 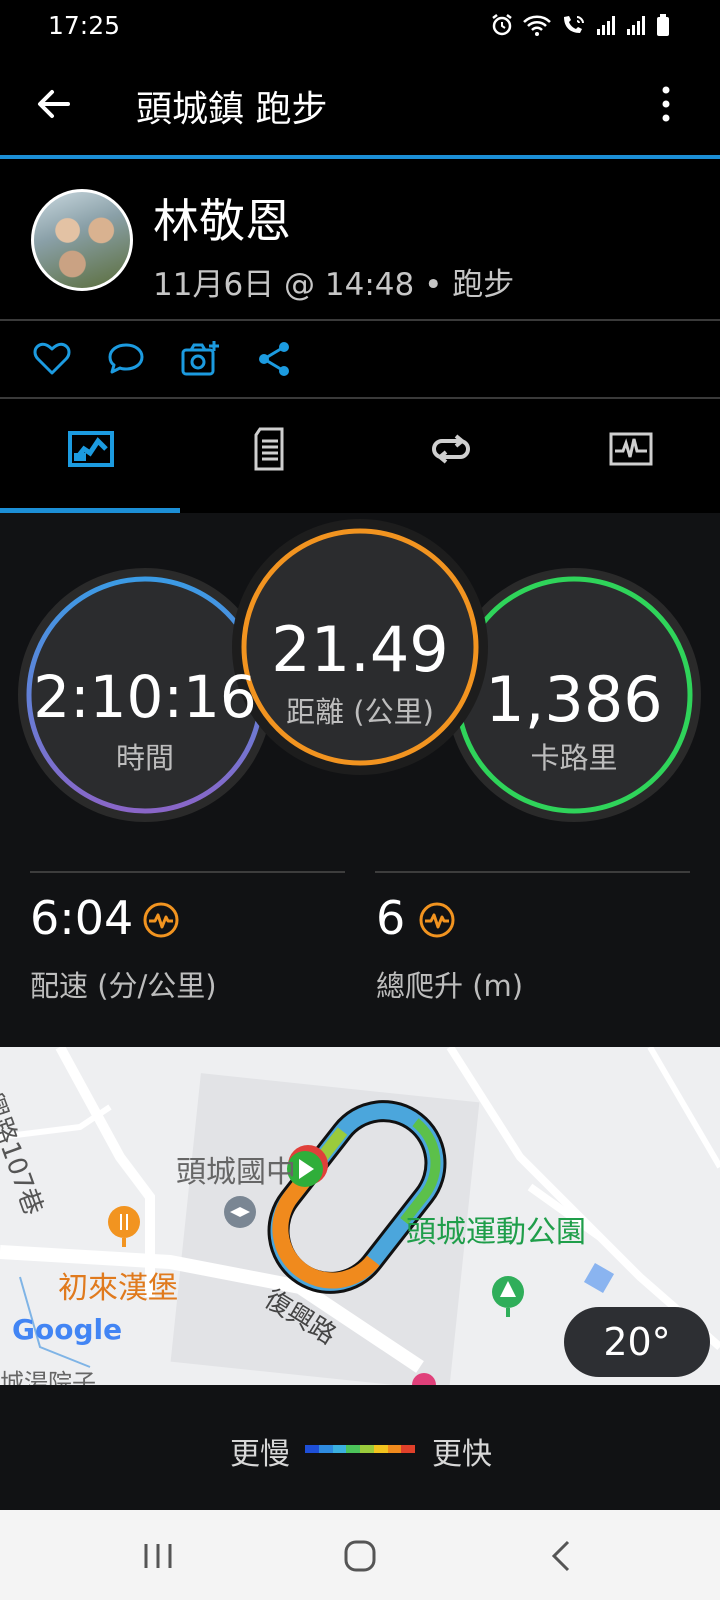 What do you see at coordinates (222, 218) in the screenshot?
I see `user-name: 林敬恩` at bounding box center [222, 218].